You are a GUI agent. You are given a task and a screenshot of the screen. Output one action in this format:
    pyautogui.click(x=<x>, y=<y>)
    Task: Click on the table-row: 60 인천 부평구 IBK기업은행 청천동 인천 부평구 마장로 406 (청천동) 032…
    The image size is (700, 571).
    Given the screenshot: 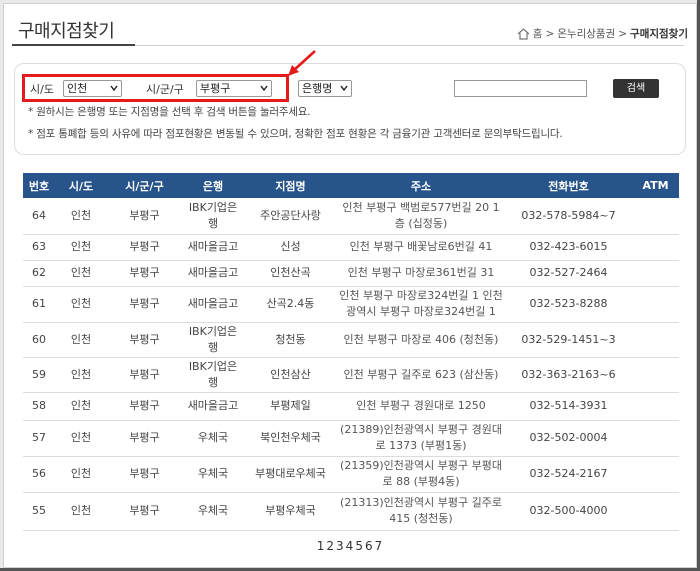 What is the action you would take?
    pyautogui.click(x=351, y=340)
    